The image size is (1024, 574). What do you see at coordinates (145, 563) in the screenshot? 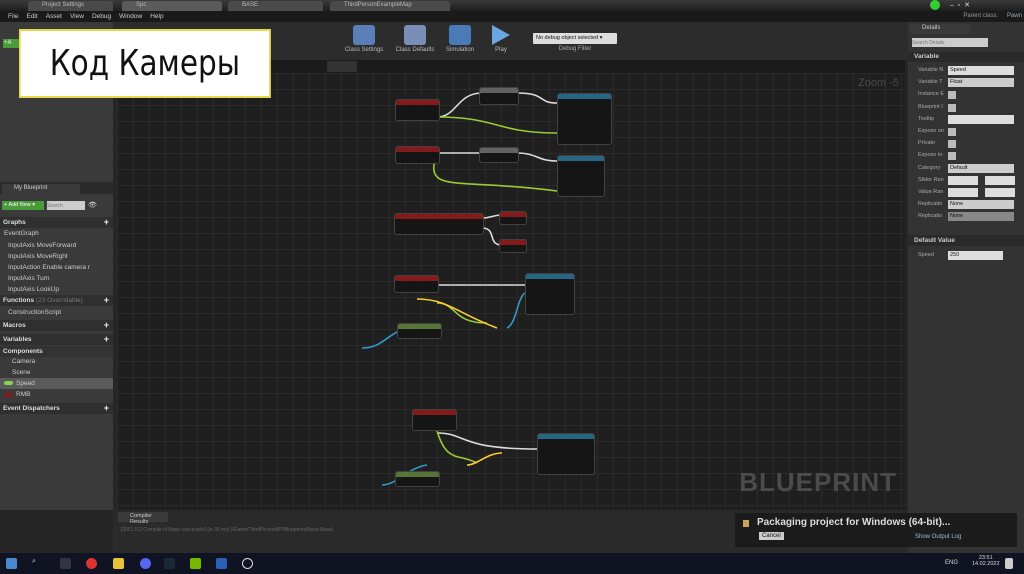
I see `discord-icon` at bounding box center [145, 563].